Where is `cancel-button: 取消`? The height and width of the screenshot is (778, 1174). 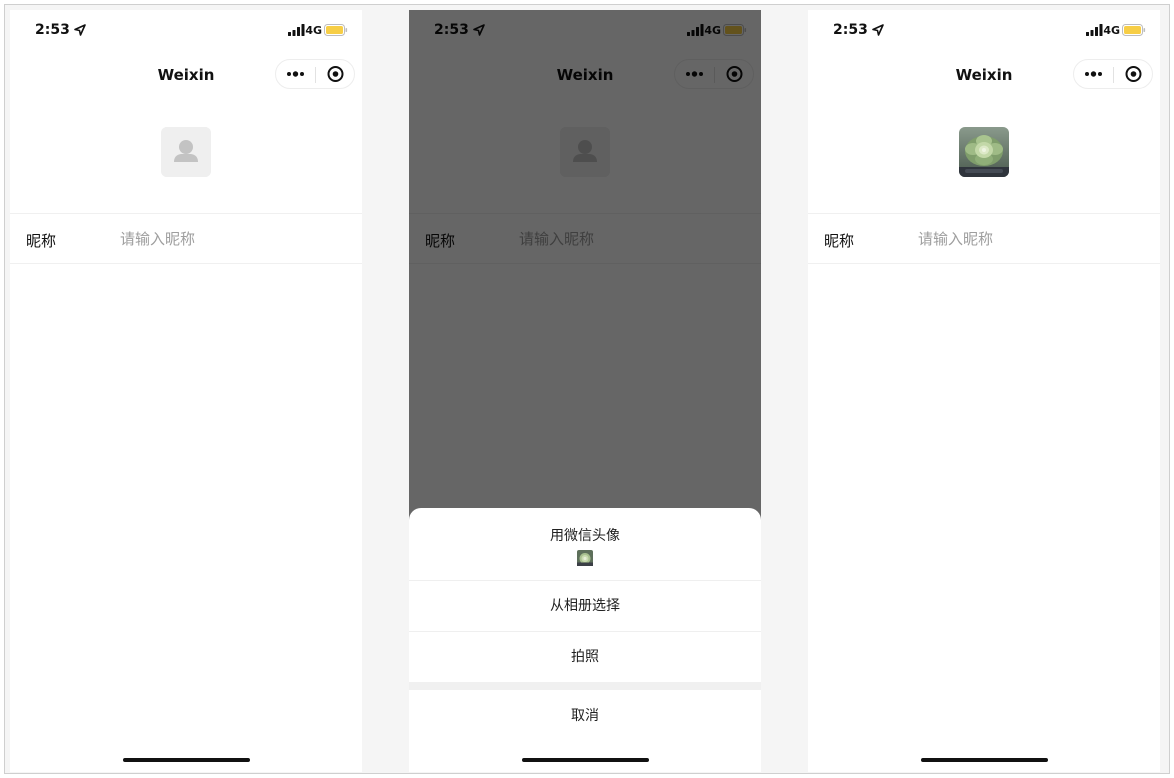 cancel-button: 取消 is located at coordinates (585, 716).